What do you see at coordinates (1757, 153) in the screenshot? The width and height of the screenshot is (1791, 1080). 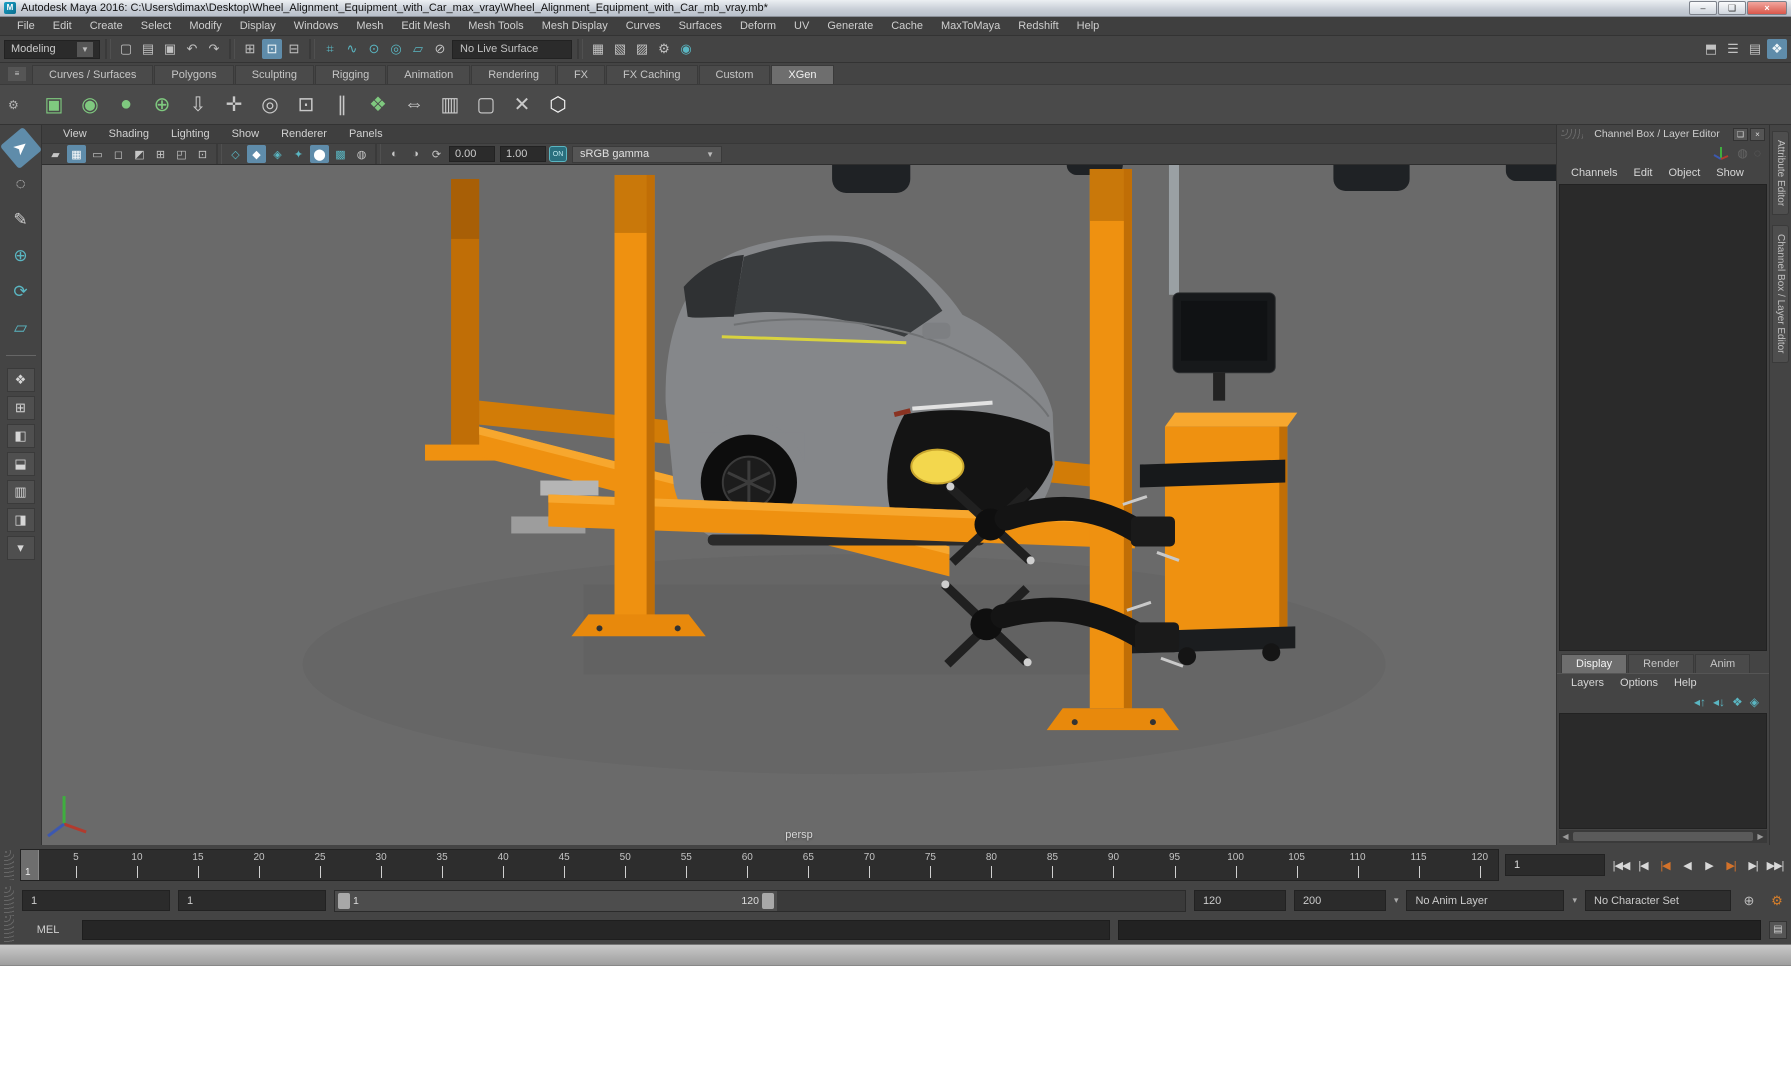 I see `speed-fast-icon: ◌` at bounding box center [1757, 153].